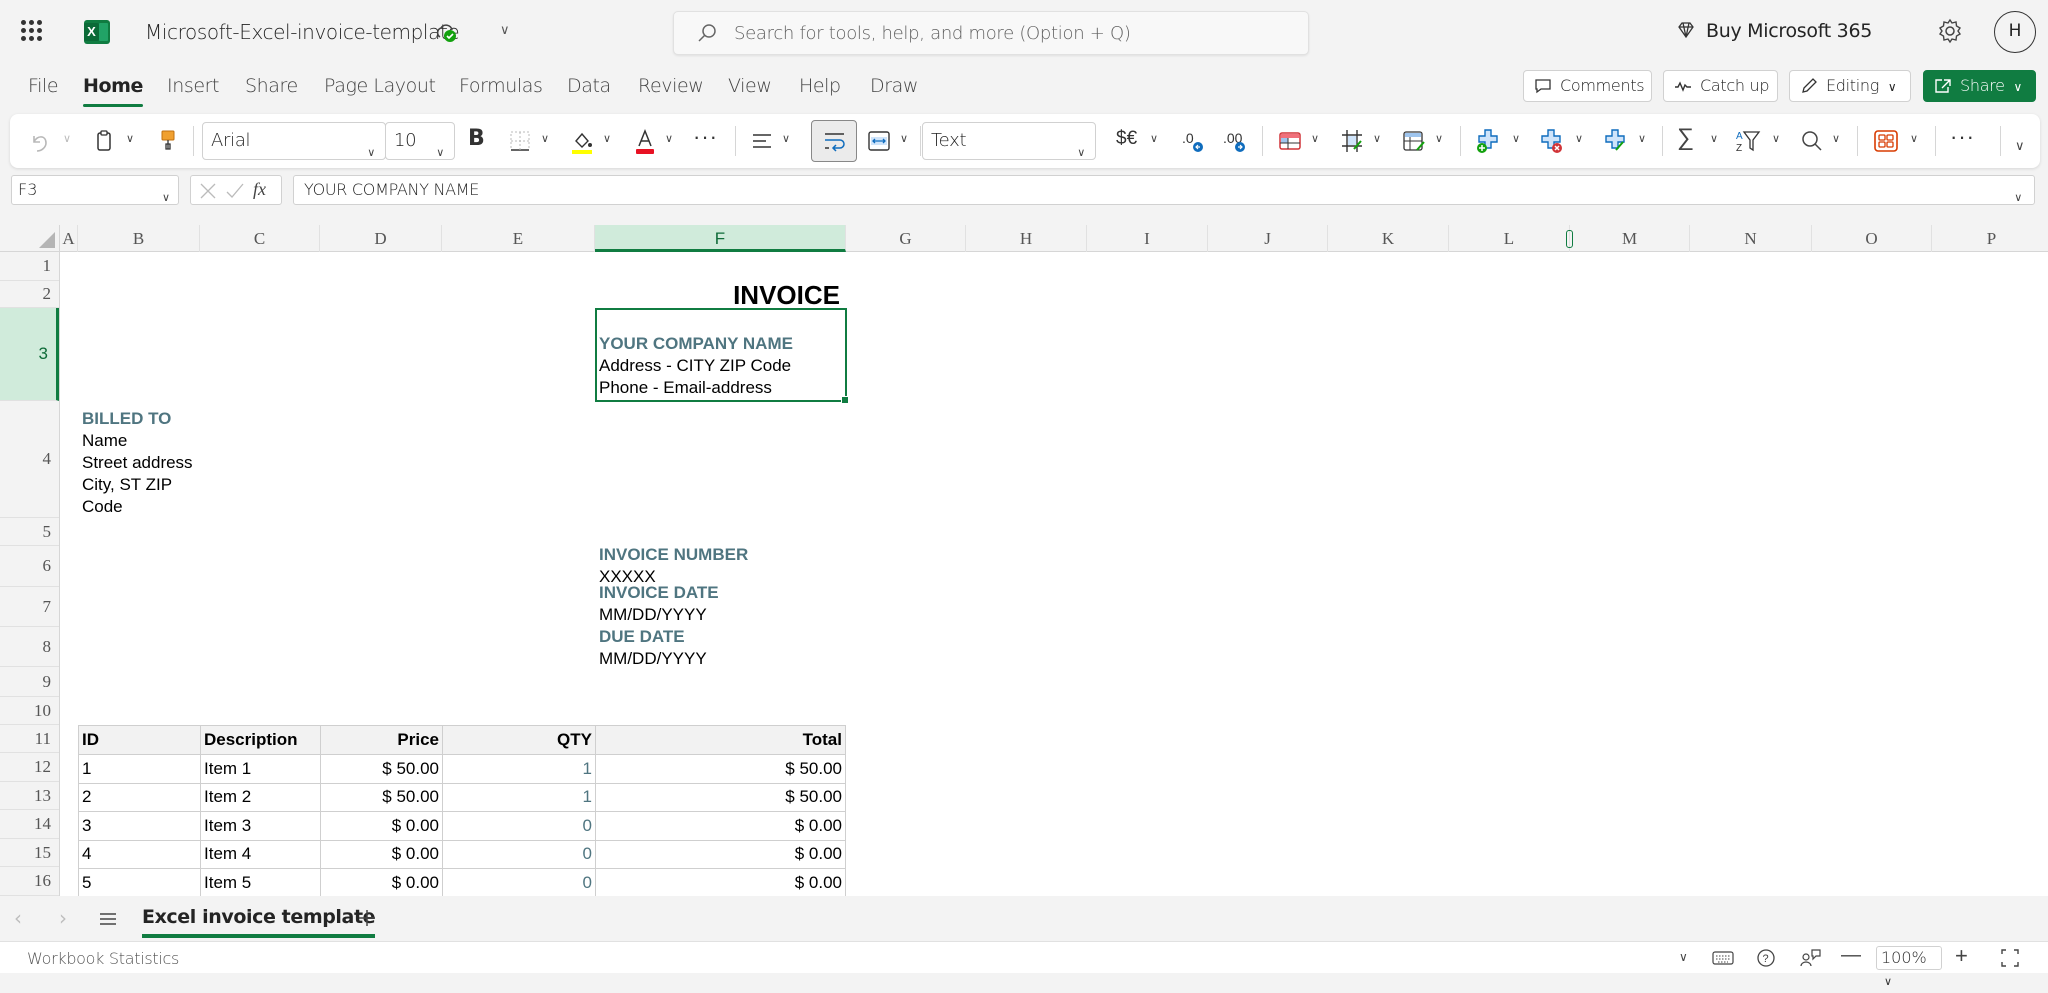 The width and height of the screenshot is (2048, 993). What do you see at coordinates (137, 463) in the screenshot?
I see `billed-street: Street address` at bounding box center [137, 463].